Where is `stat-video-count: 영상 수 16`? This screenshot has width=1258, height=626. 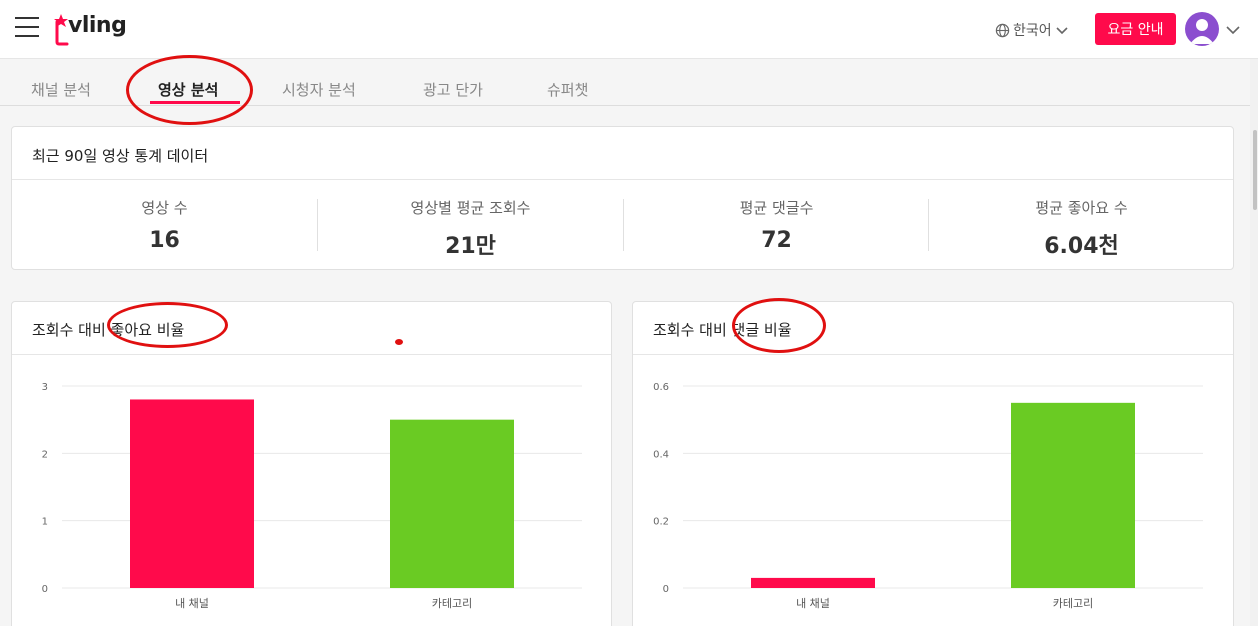 stat-video-count: 영상 수 16 is located at coordinates (164, 225).